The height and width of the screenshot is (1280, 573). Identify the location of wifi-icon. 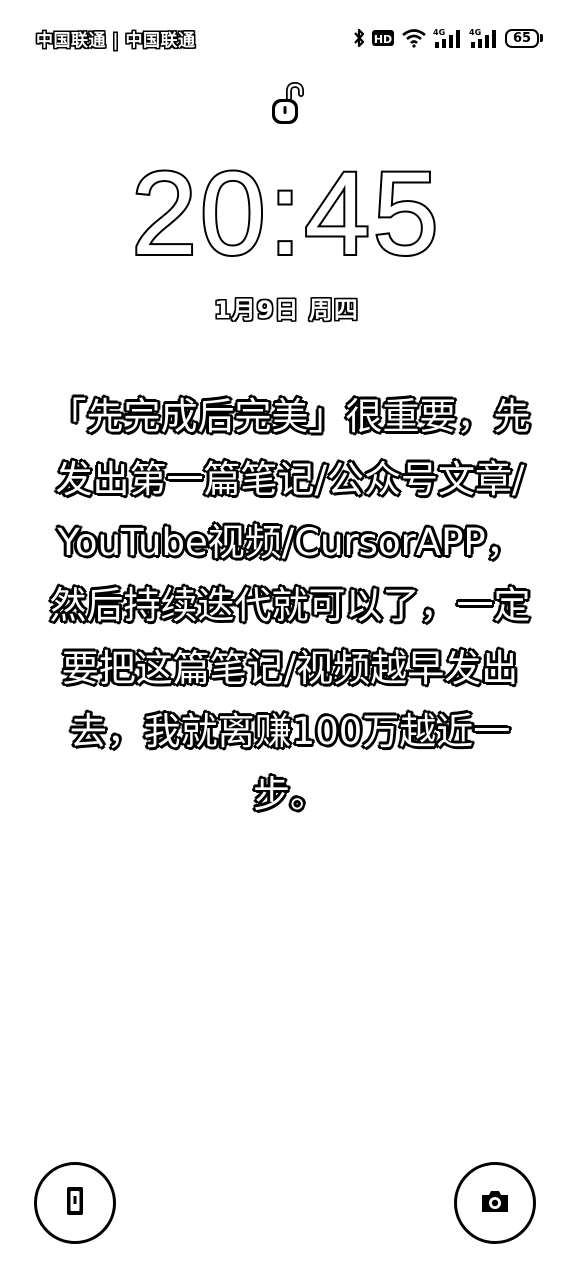
(414, 38).